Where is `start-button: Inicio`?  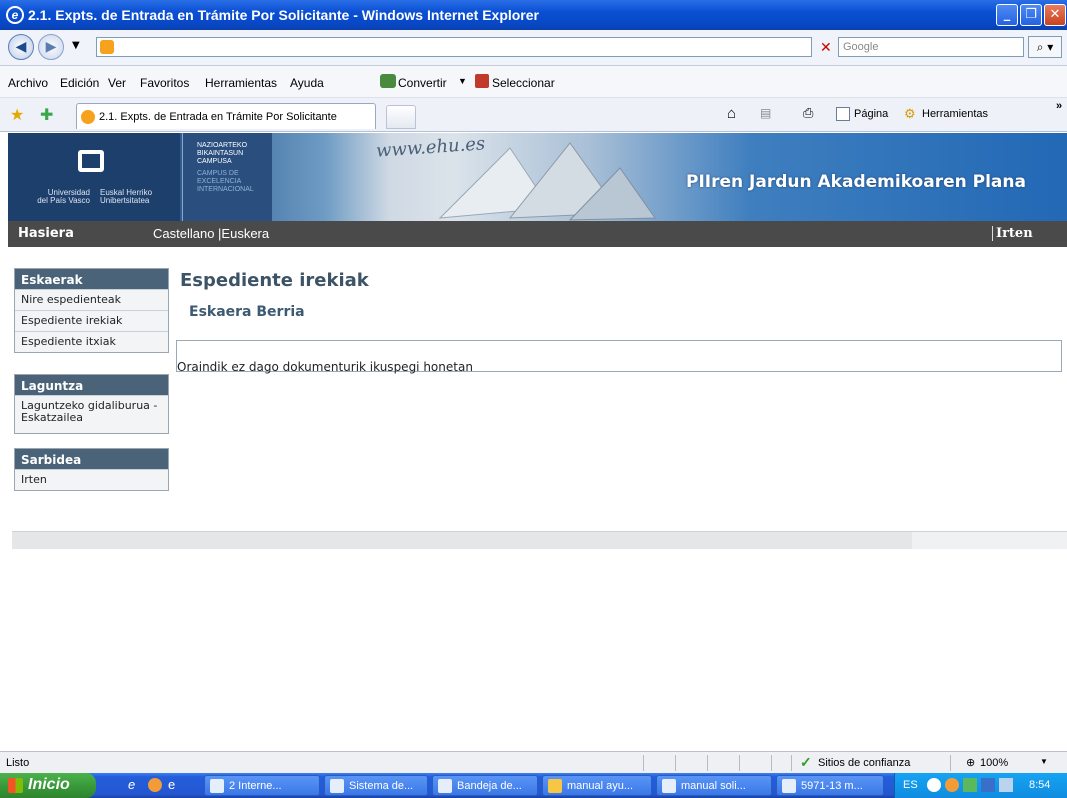 start-button: Inicio is located at coordinates (48, 785).